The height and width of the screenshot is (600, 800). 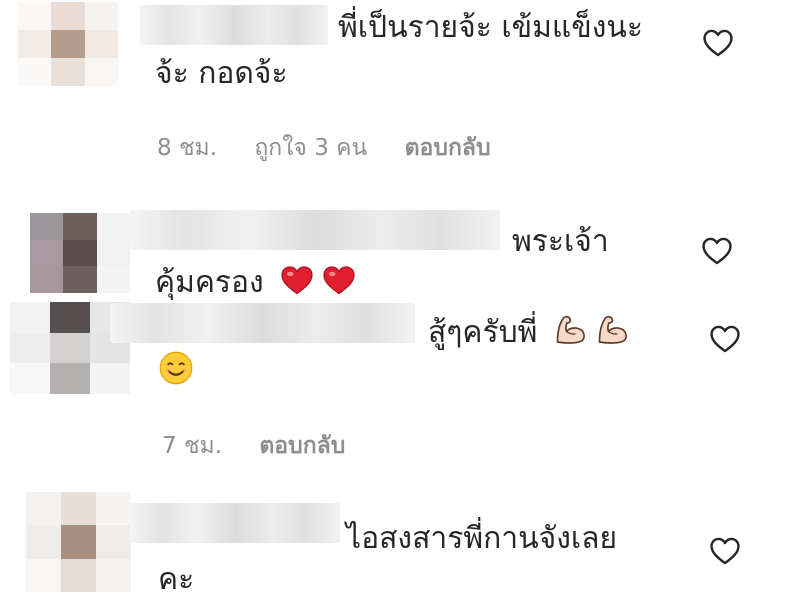 I want to click on comment-text-continued: คะ, so click(x=176, y=579).